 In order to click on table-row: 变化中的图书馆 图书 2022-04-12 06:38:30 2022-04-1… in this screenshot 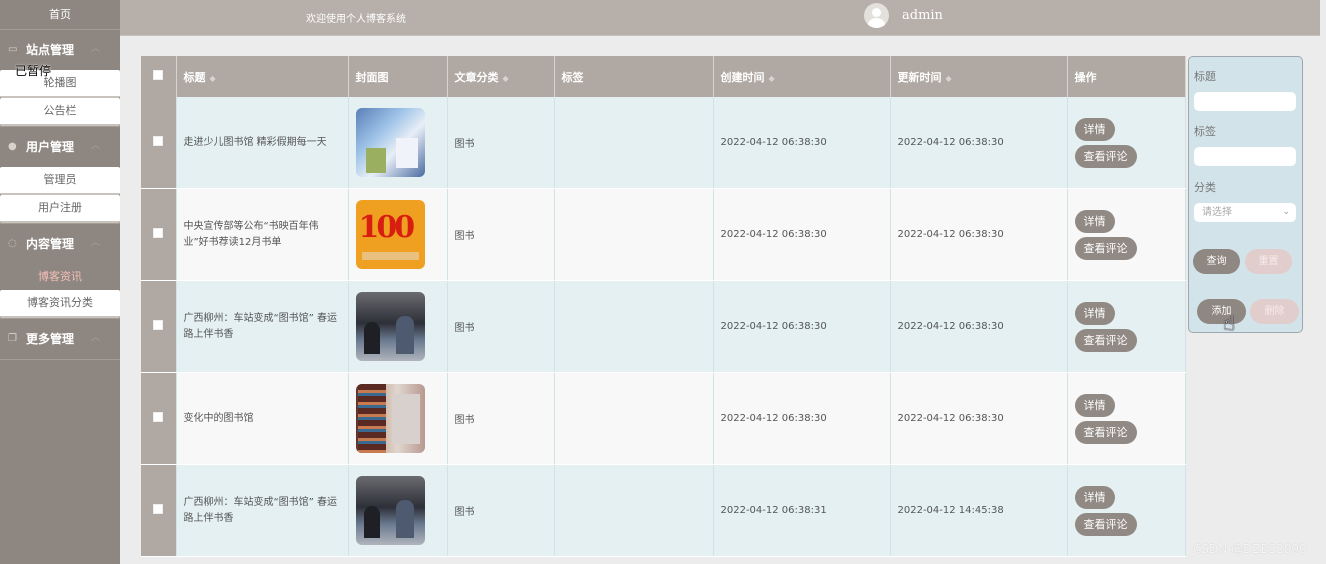, I will do `click(663, 418)`.